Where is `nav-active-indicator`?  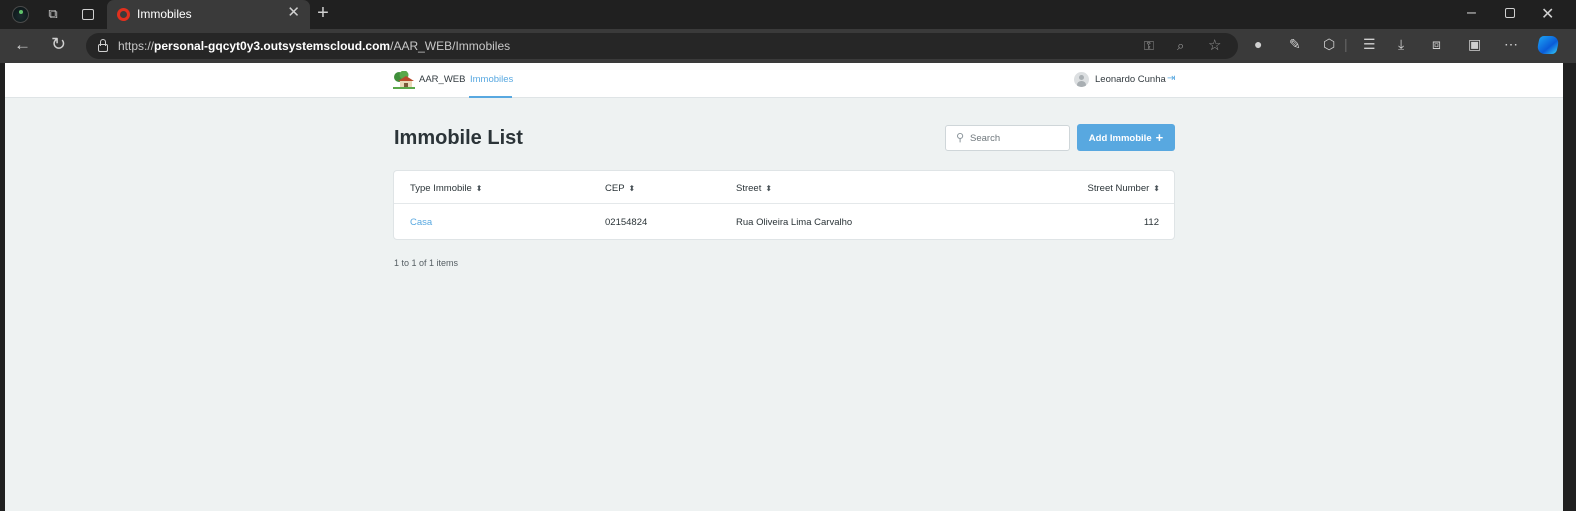
nav-active-indicator is located at coordinates (490, 97).